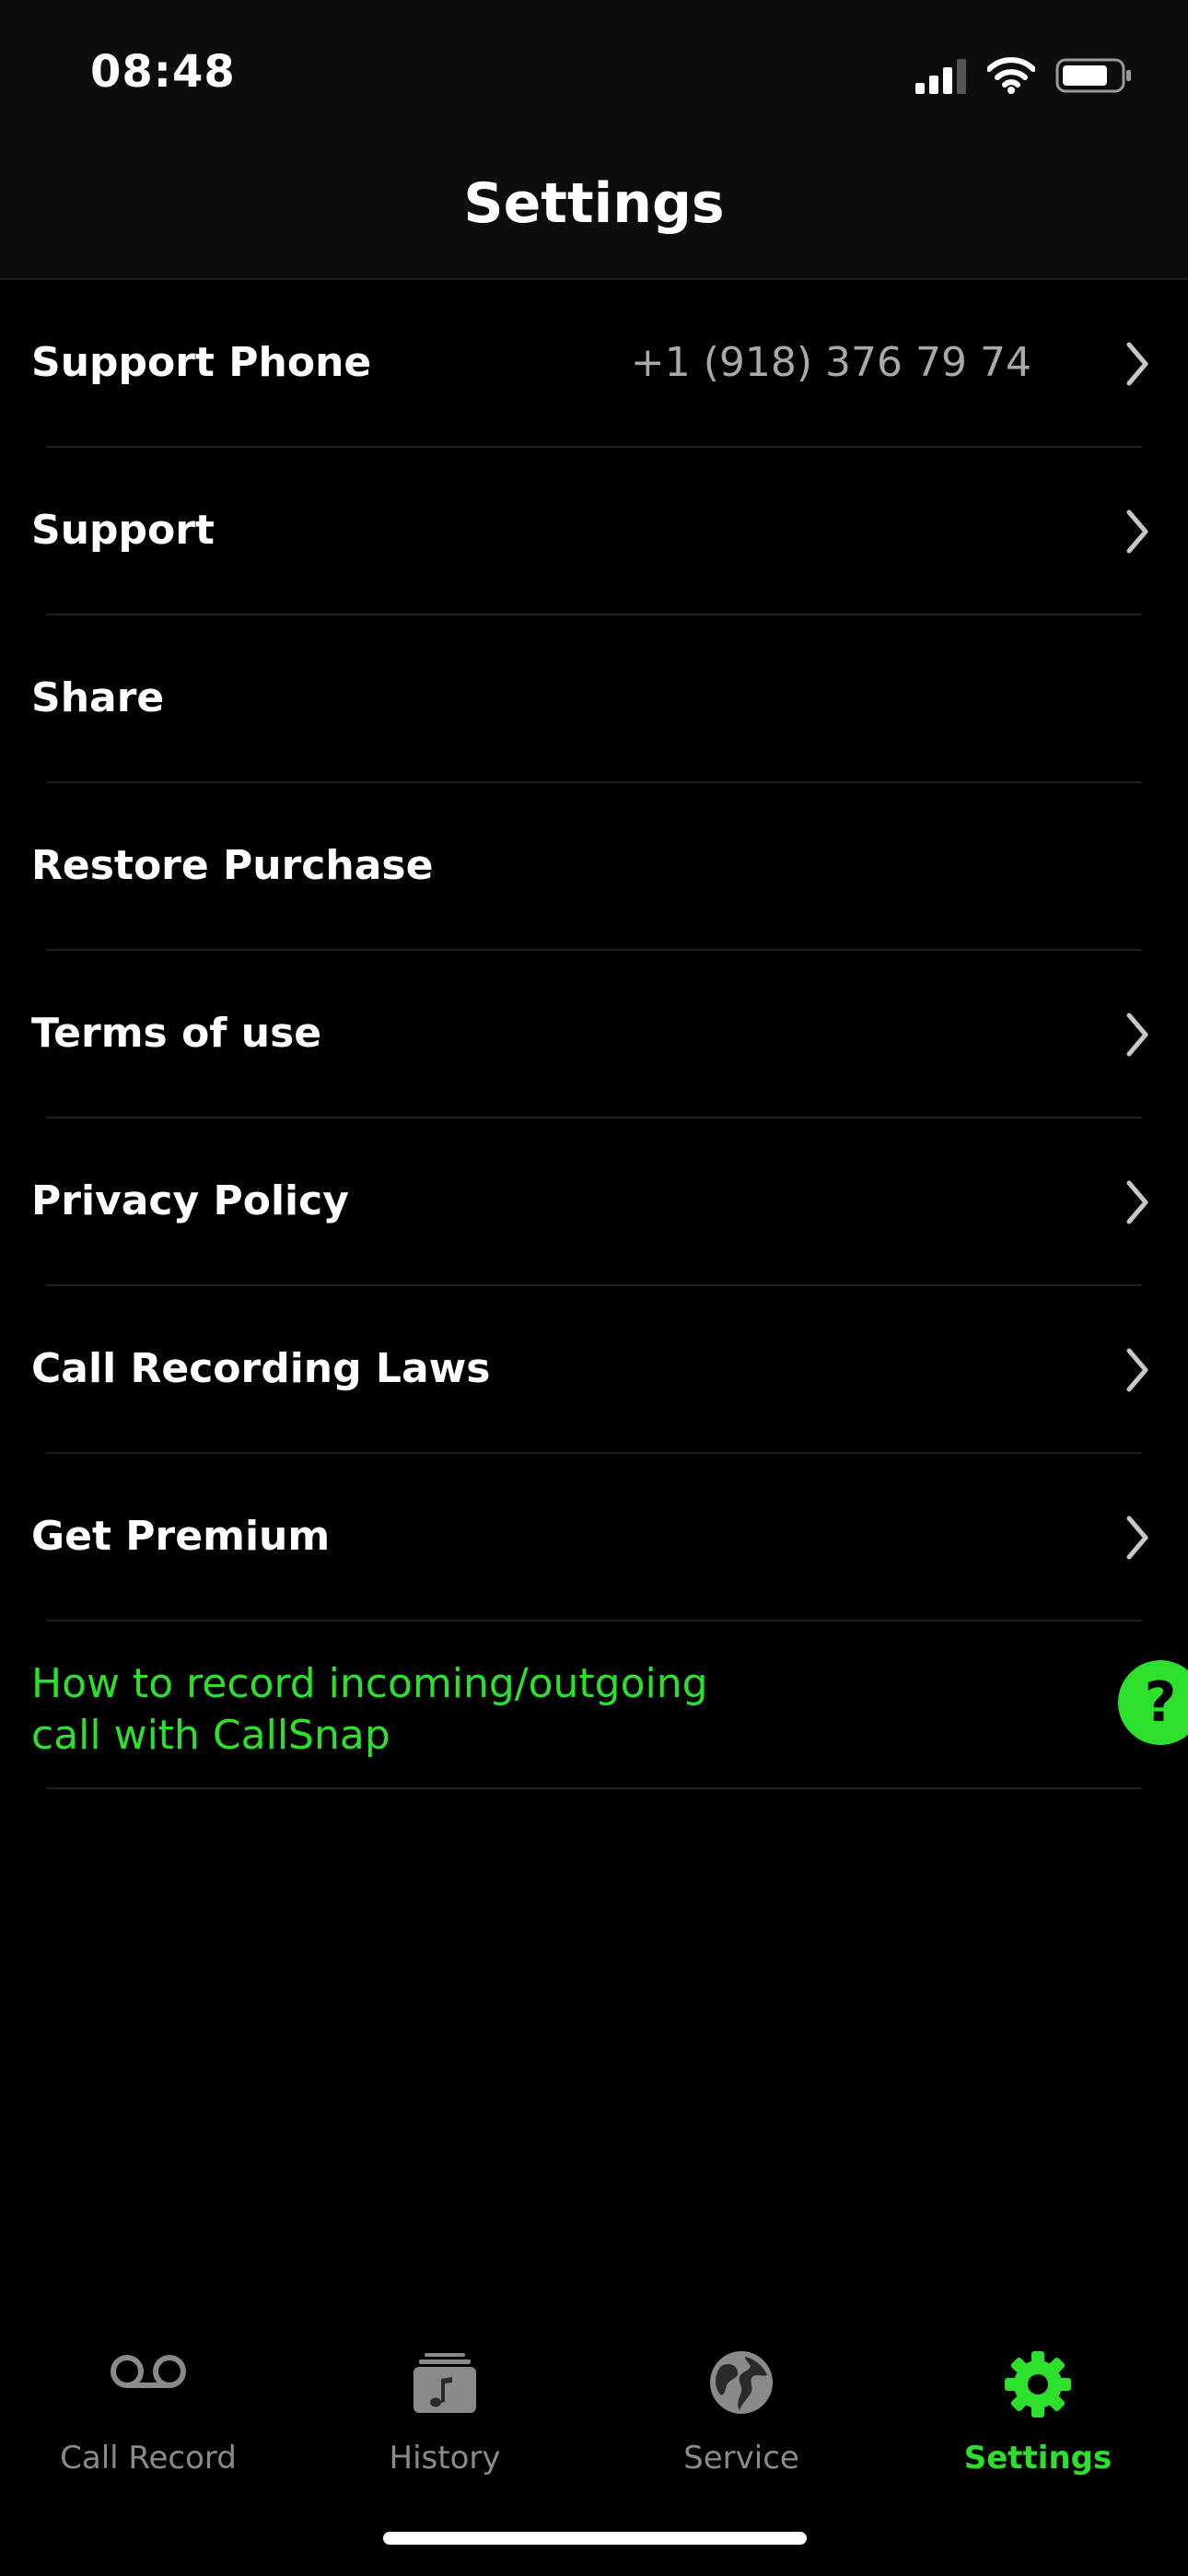 This screenshot has height=2576, width=1188. I want to click on battery-icon, so click(1093, 75).